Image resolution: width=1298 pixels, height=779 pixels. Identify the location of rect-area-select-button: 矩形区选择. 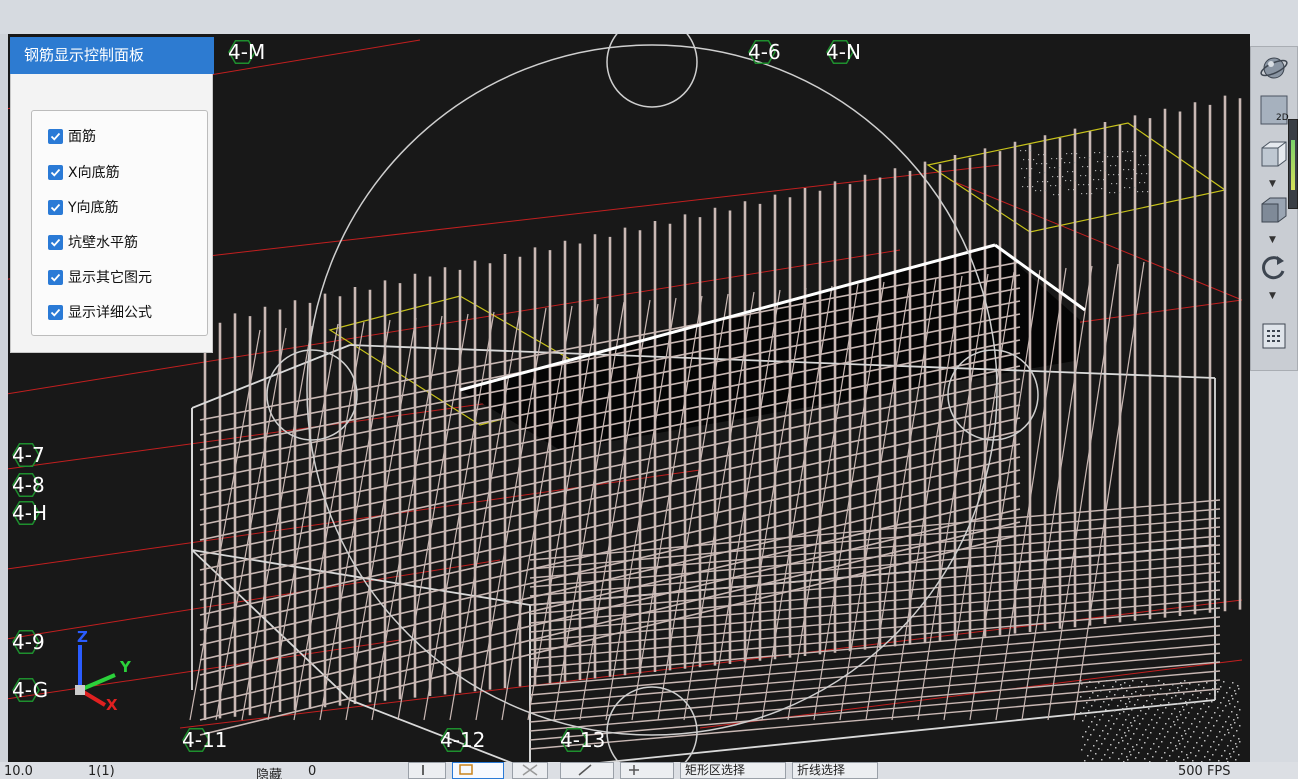
(733, 770).